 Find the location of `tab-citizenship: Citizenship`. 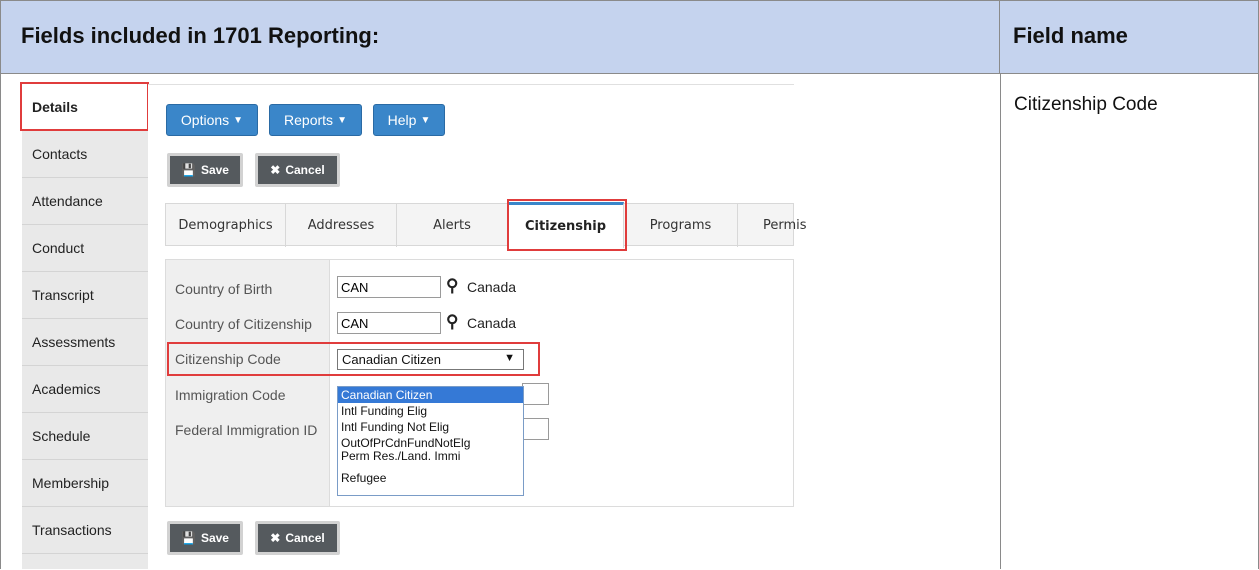

tab-citizenship: Citizenship is located at coordinates (566, 225).